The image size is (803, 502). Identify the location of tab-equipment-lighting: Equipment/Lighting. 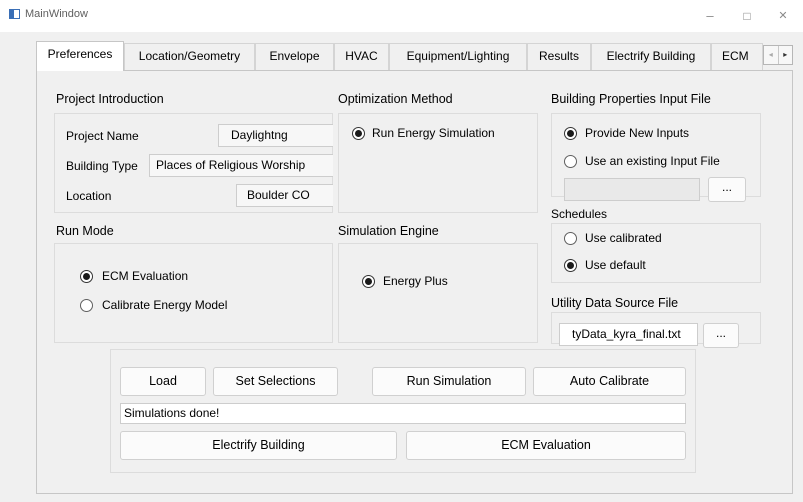
(458, 56).